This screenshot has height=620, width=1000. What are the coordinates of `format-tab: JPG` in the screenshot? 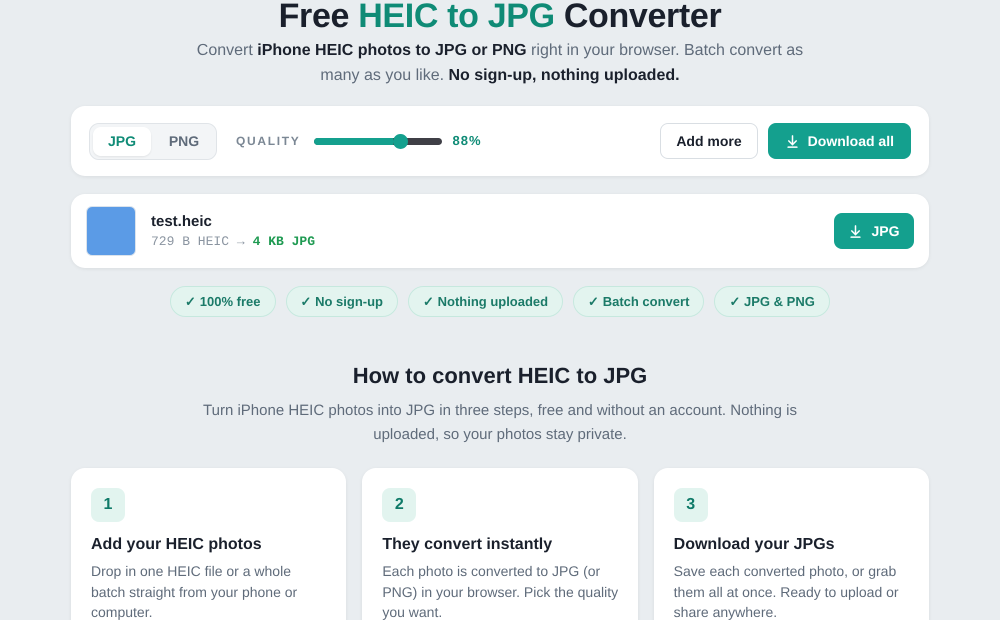 It's located at (122, 141).